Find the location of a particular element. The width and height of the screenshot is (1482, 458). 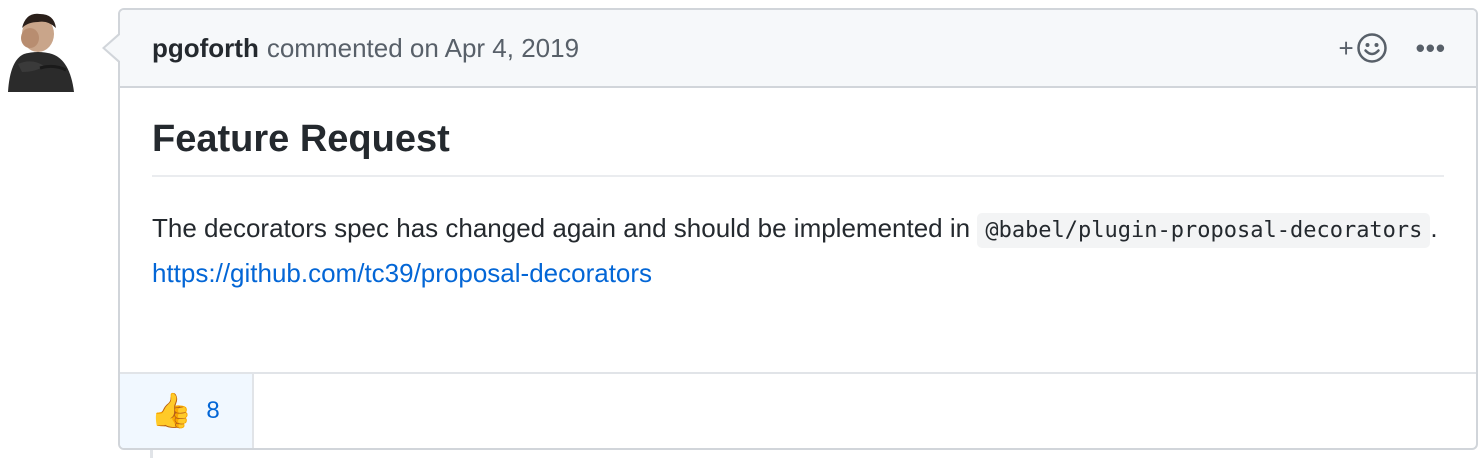

reaction-count: 8 is located at coordinates (213, 410).